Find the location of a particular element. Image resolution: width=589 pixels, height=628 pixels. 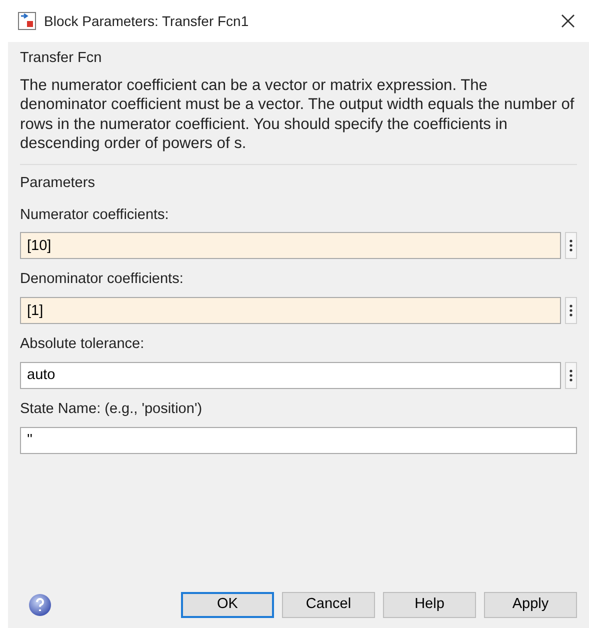

input-field: '' is located at coordinates (298, 440).